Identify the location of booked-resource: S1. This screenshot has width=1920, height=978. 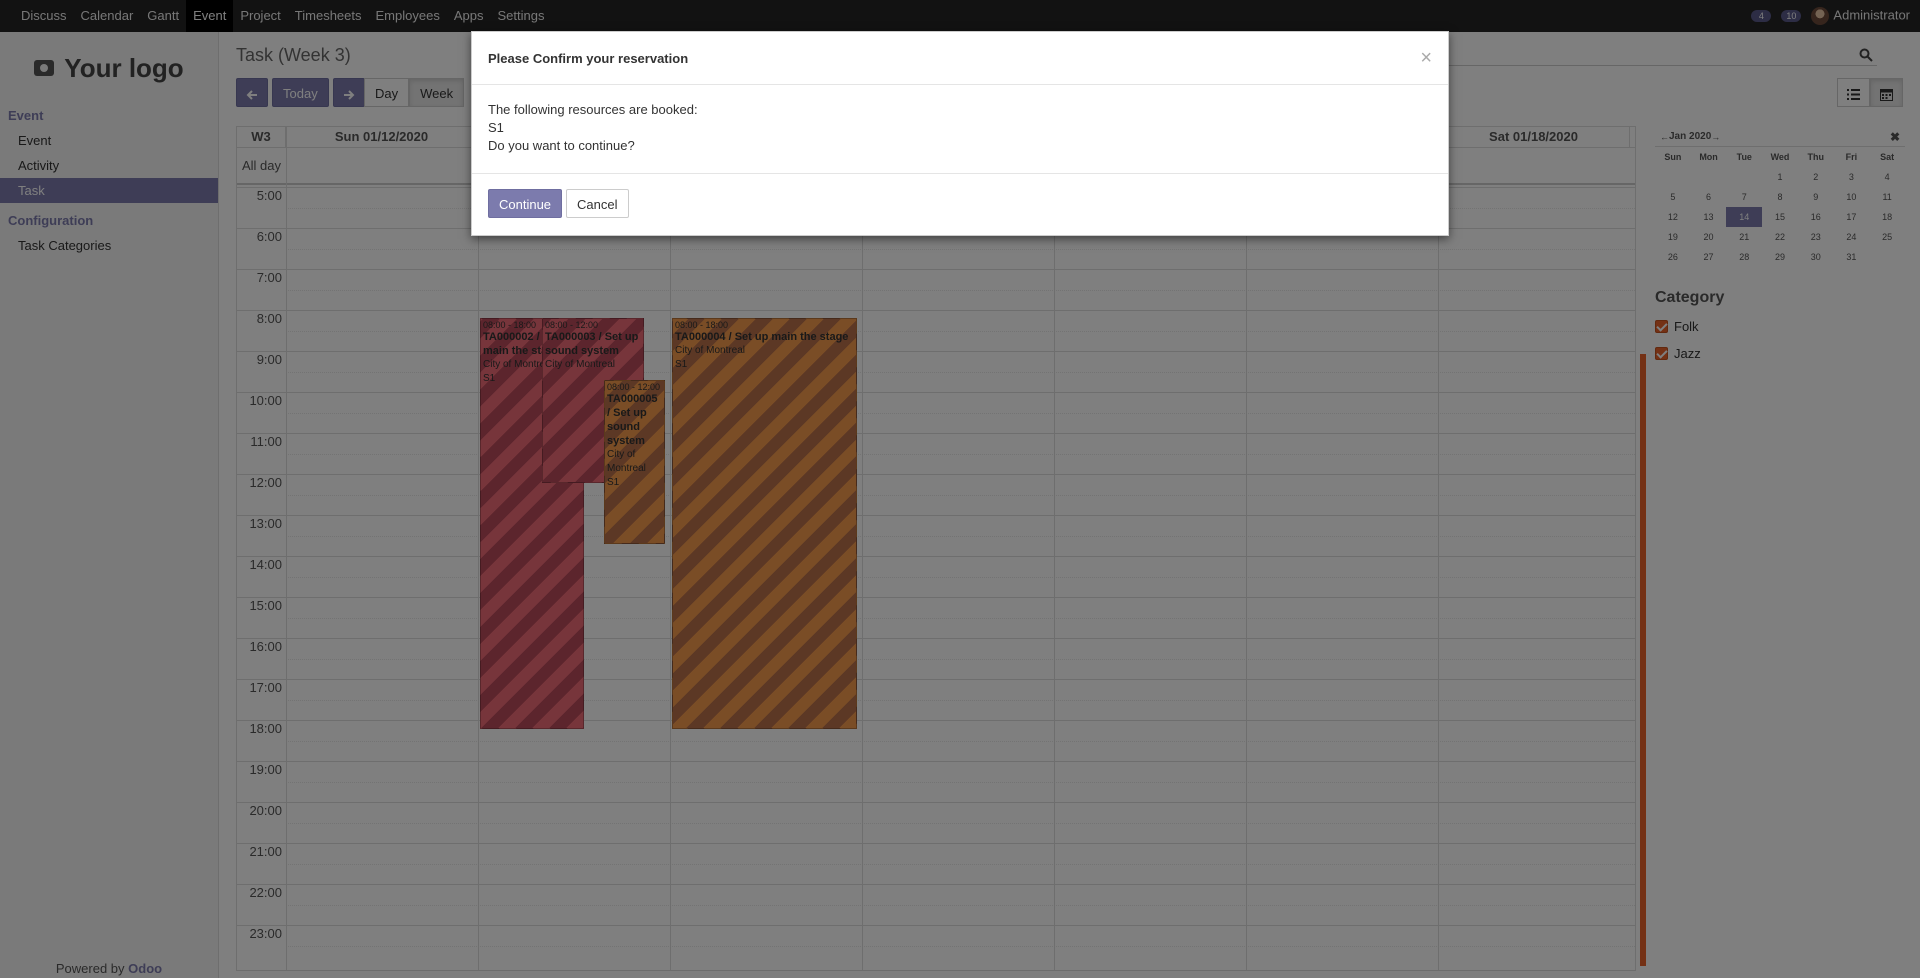
(496, 127).